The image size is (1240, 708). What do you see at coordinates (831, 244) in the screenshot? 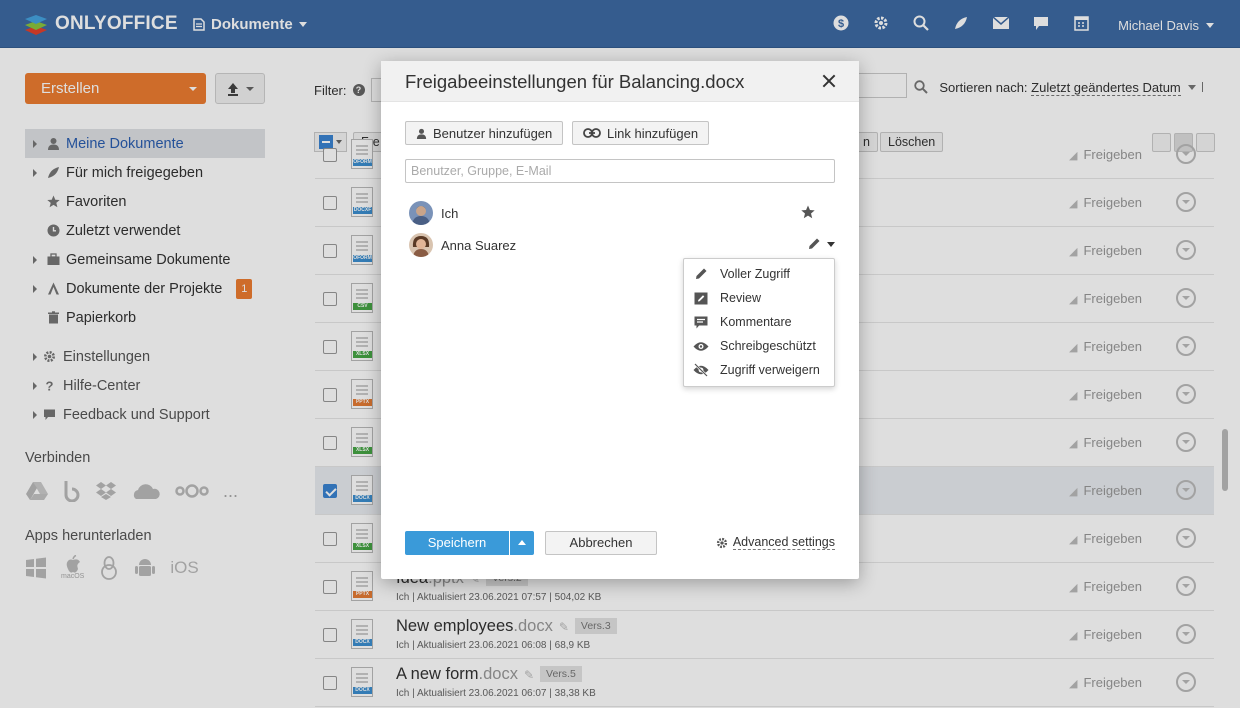
I see `chevron-down-icon` at bounding box center [831, 244].